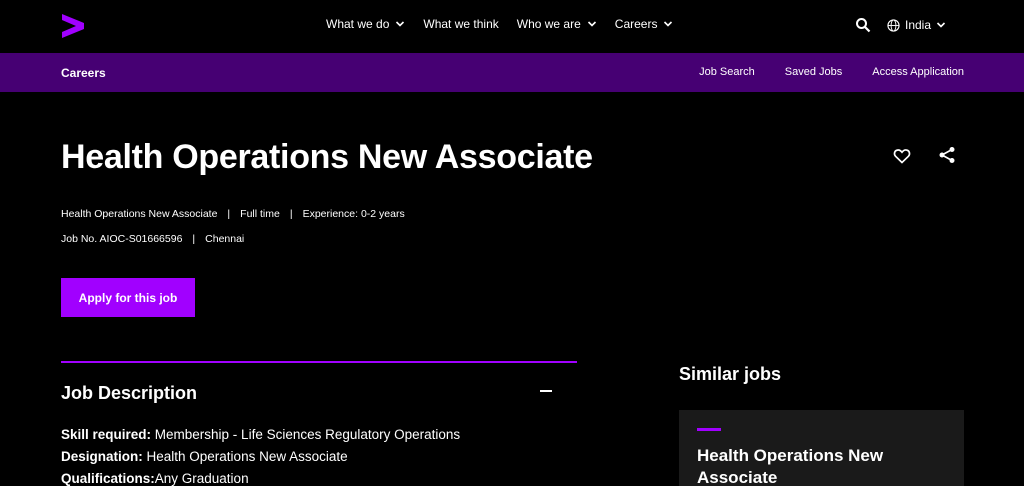 The image size is (1024, 486). What do you see at coordinates (319, 362) in the screenshot?
I see `section-divider` at bounding box center [319, 362].